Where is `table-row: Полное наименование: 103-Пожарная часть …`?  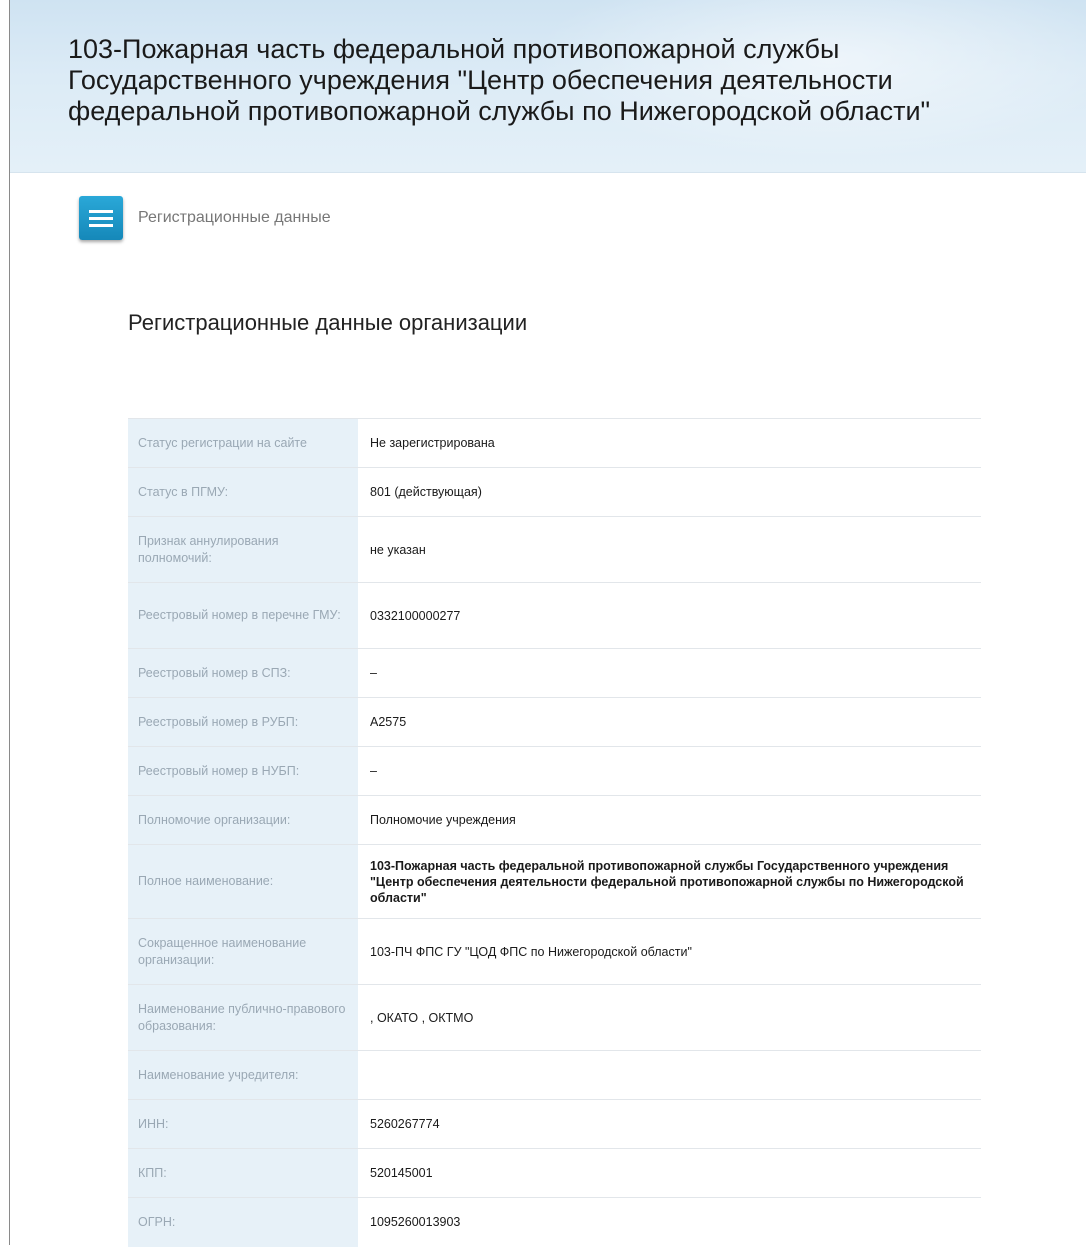 table-row: Полное наименование: 103-Пожарная часть … is located at coordinates (554, 881).